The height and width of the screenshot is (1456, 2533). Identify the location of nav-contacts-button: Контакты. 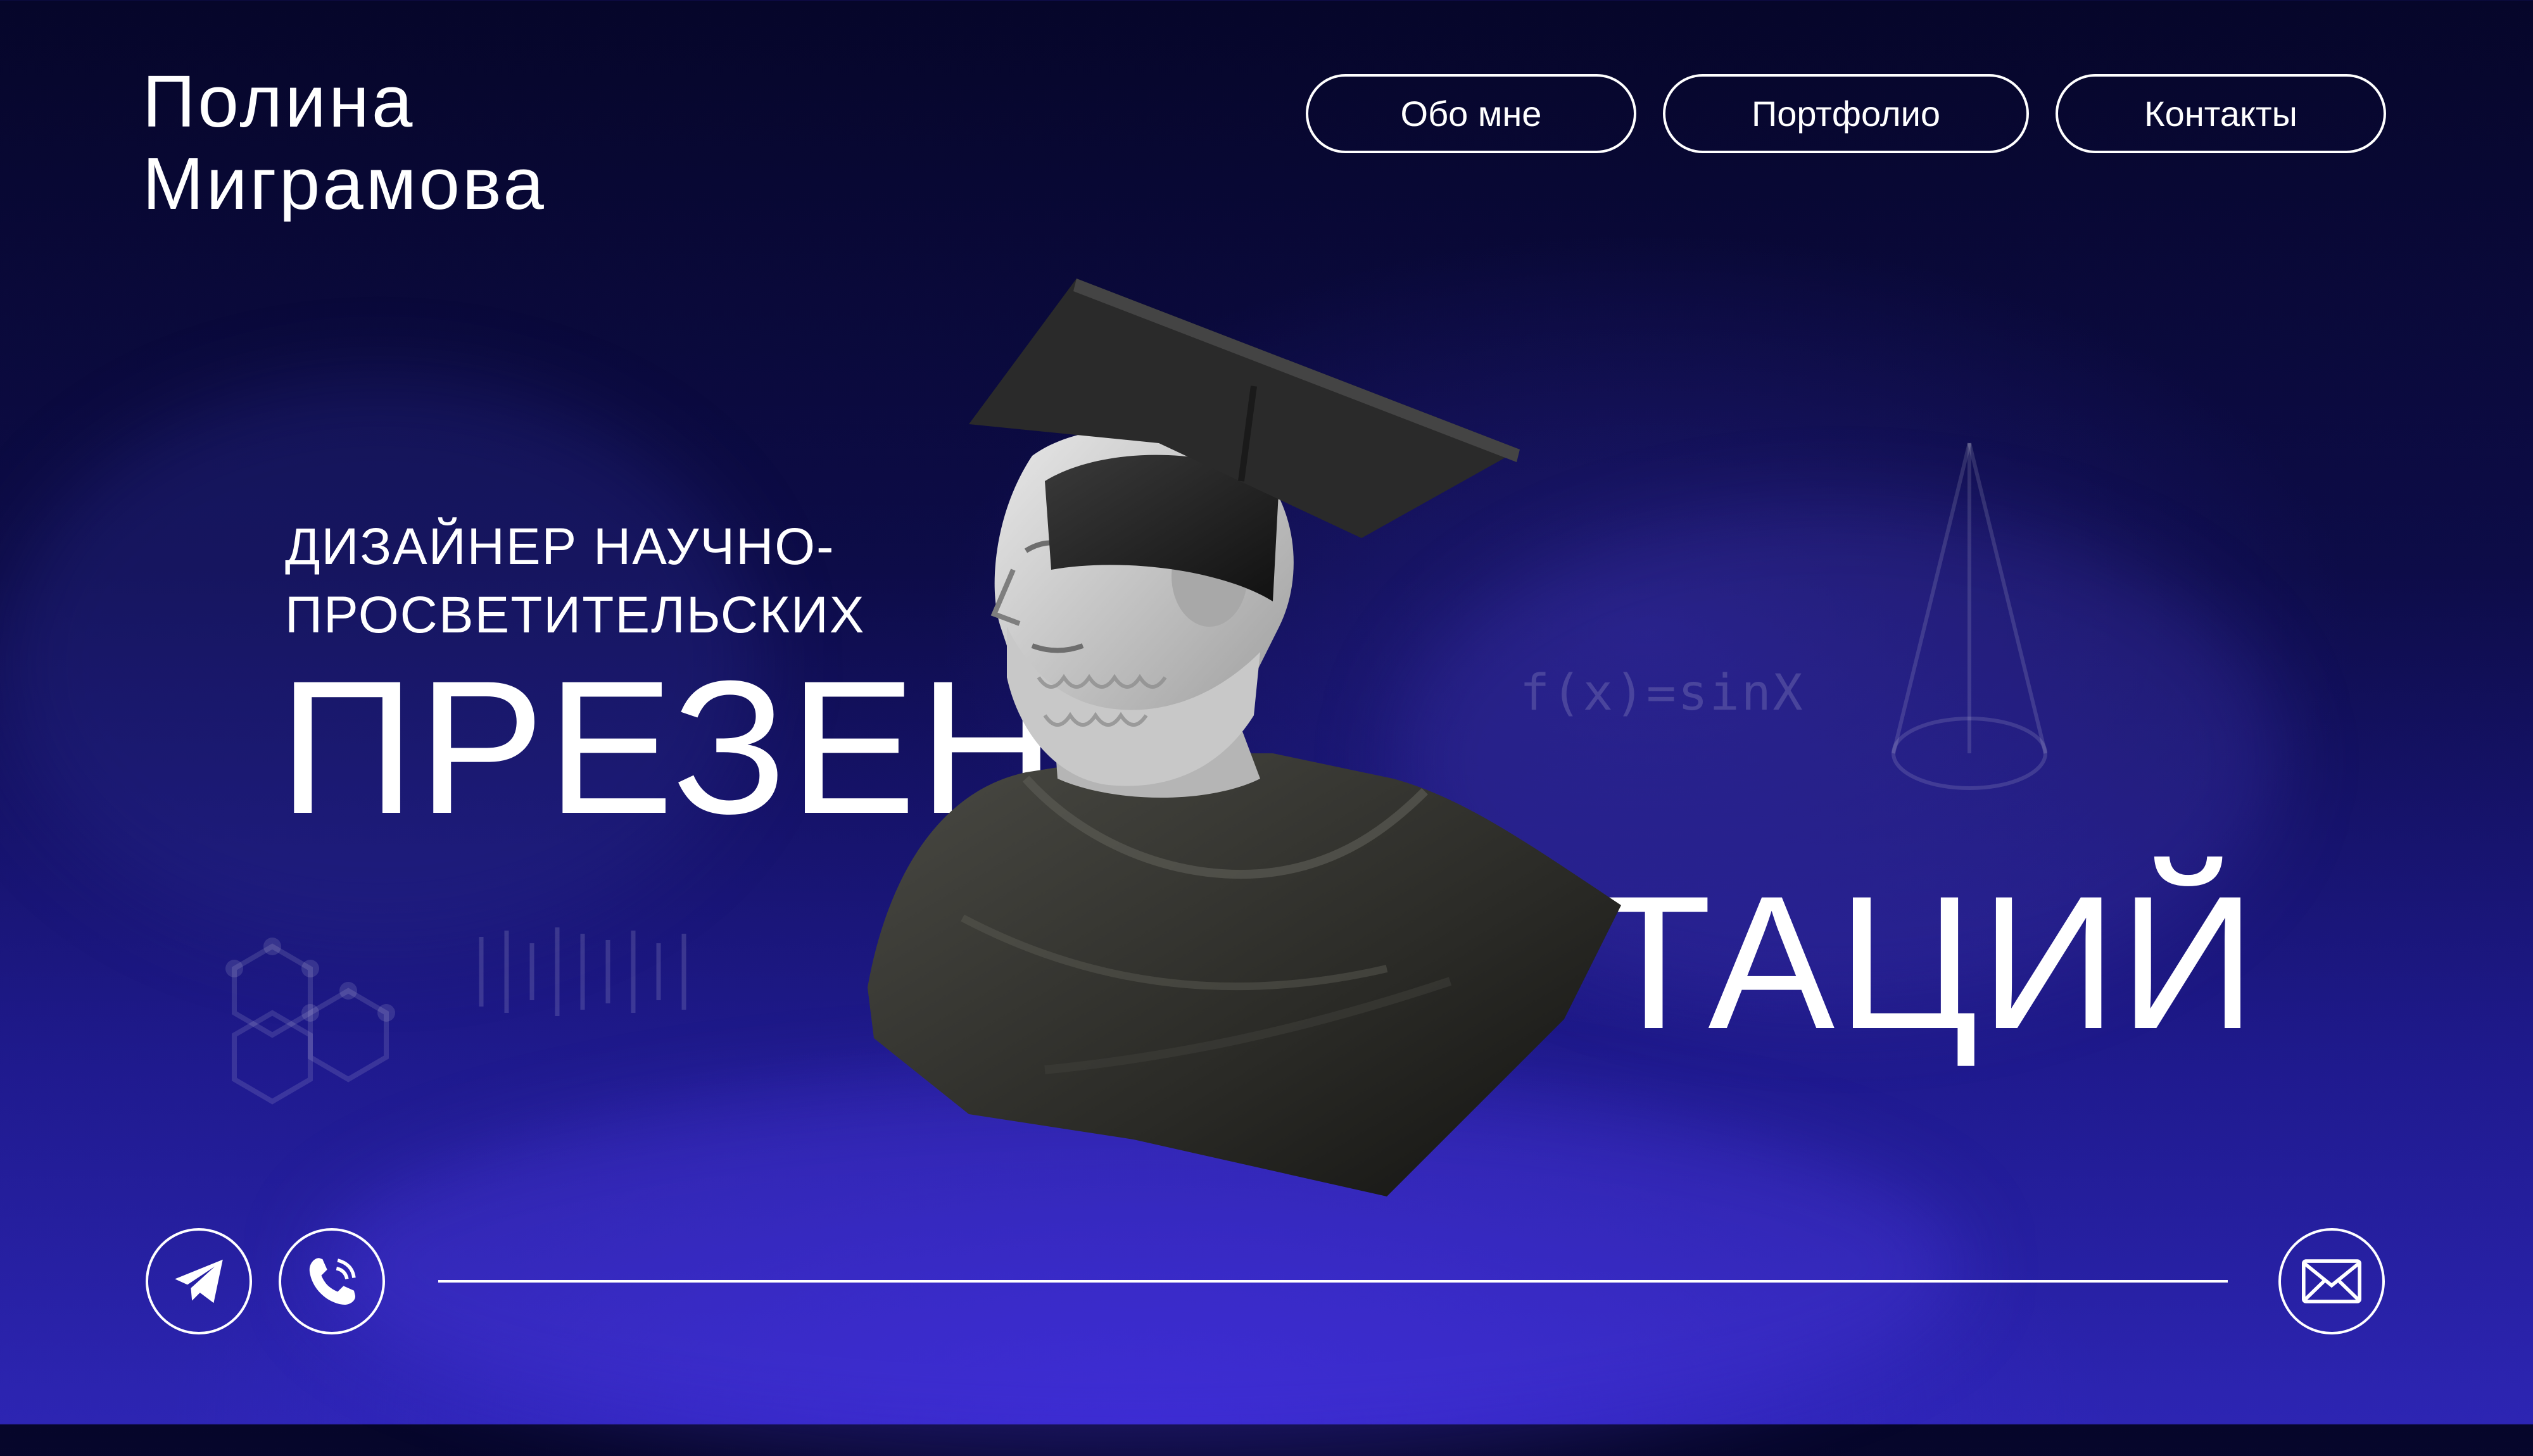
(2221, 114).